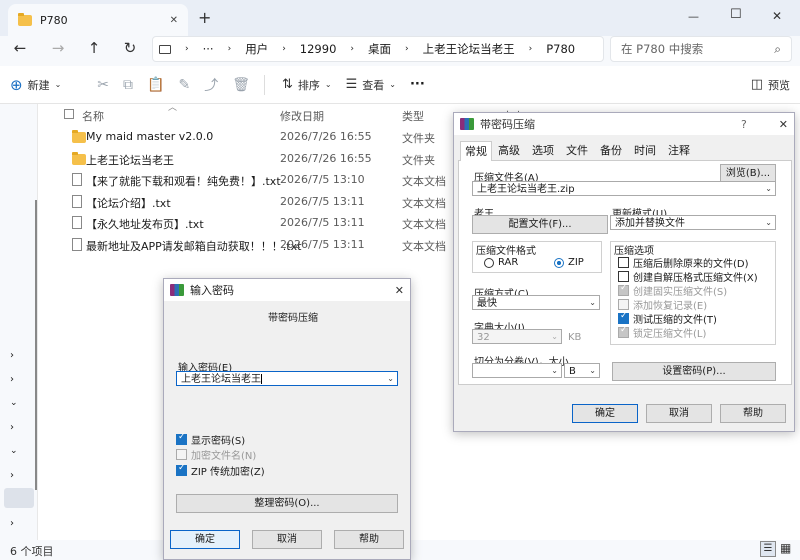  I want to click on cut-icon: ✂, so click(103, 85).